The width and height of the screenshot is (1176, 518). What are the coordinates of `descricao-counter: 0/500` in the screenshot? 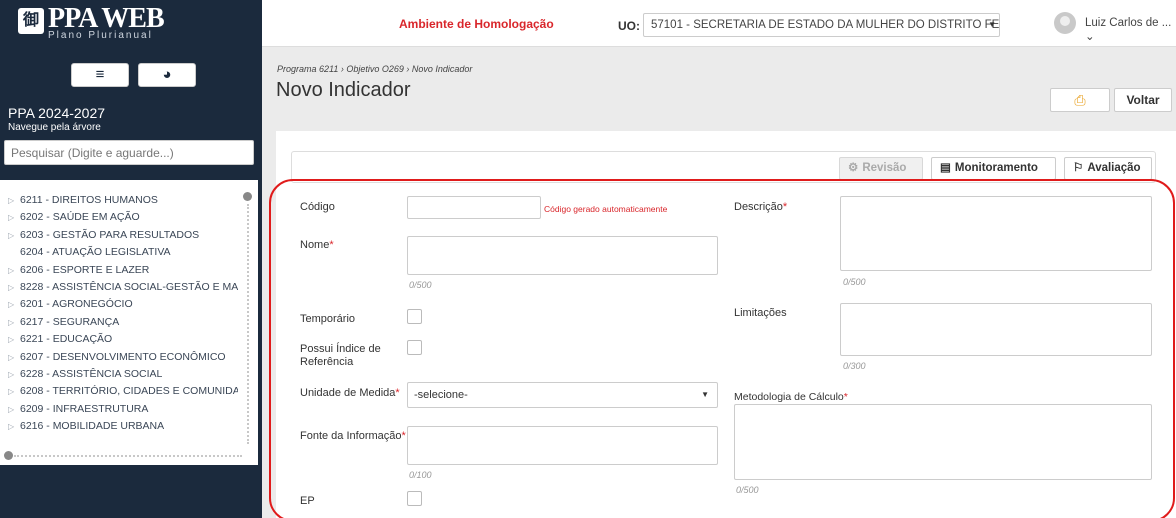 It's located at (854, 282).